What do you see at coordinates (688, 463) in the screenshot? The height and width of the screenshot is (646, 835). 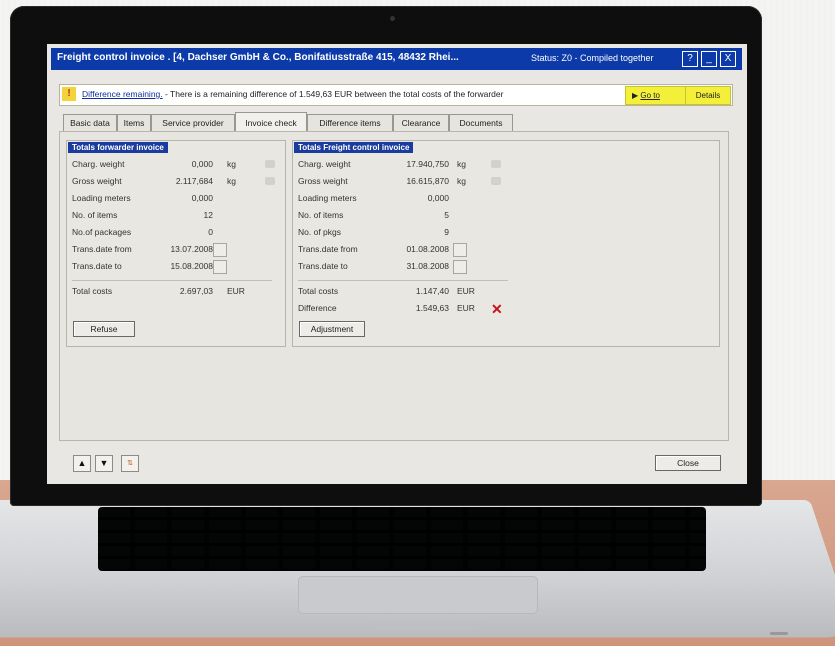 I see `close-button: Close` at bounding box center [688, 463].